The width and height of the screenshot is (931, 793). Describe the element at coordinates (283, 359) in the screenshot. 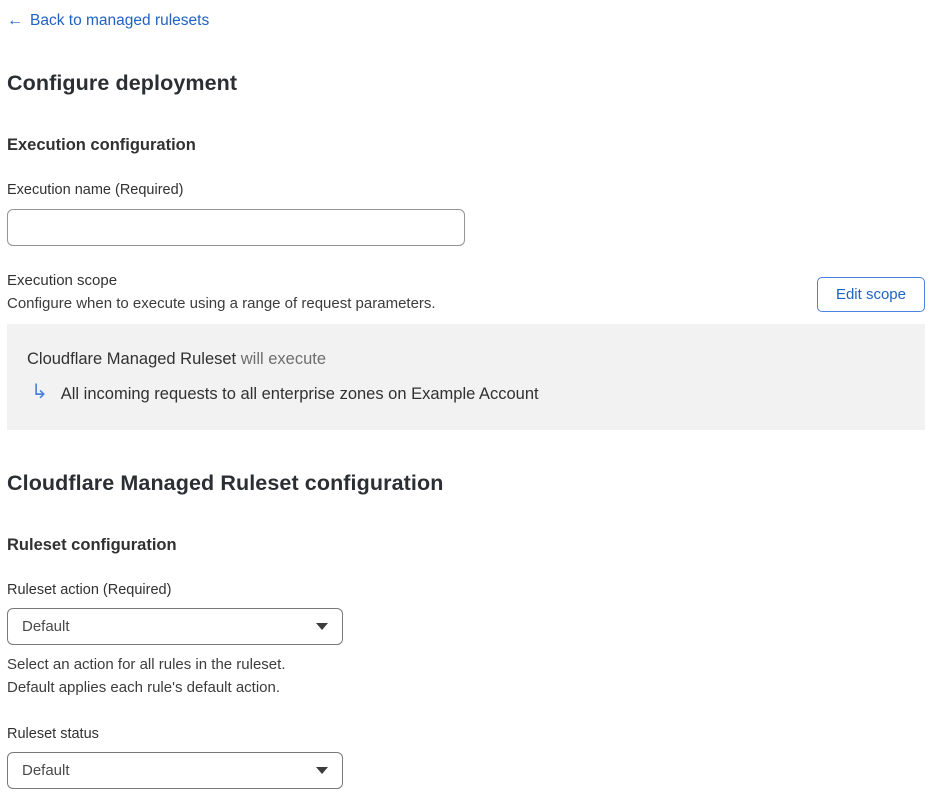

I see `summary-will-execute: will execute` at that location.